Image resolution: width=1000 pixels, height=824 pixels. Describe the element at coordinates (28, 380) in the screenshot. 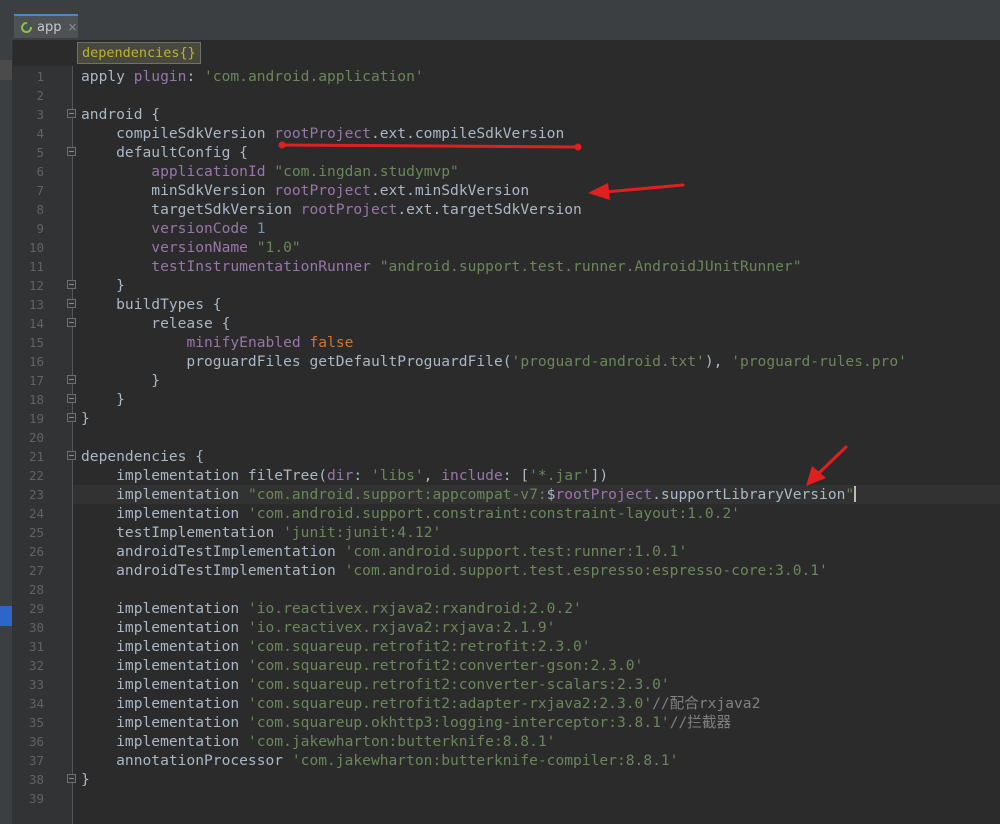

I see `line-number: 17` at that location.